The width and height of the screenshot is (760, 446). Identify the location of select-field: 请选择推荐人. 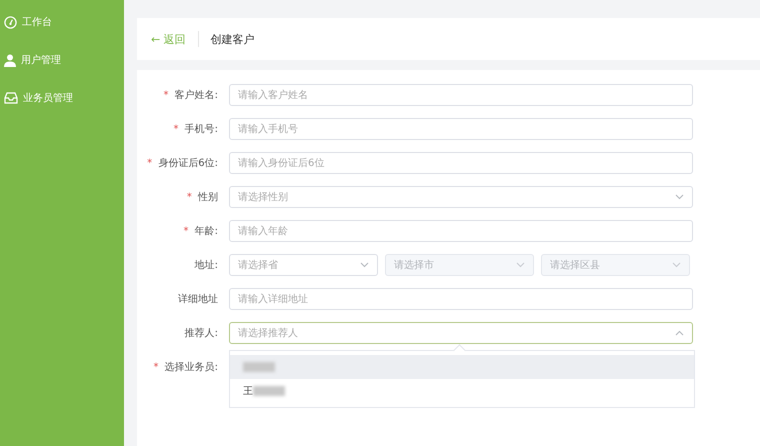
(461, 333).